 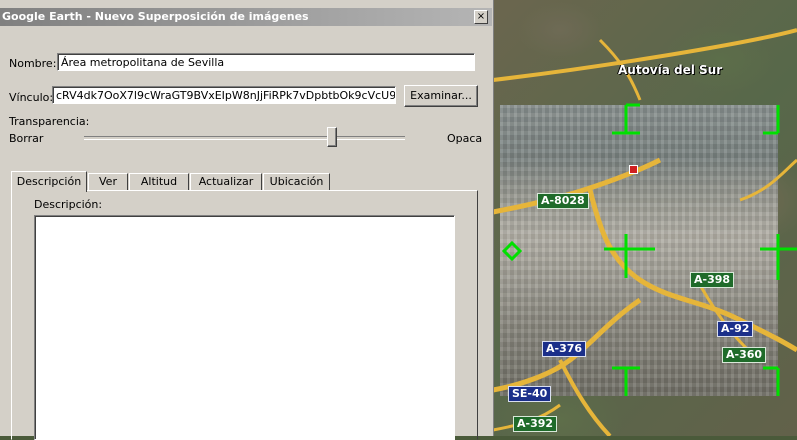 What do you see at coordinates (633, 169) in the screenshot?
I see `placemark-icon` at bounding box center [633, 169].